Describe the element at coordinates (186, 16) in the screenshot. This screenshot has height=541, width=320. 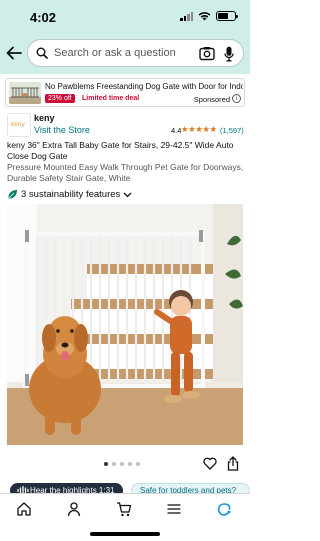
I see `cellular-signal-icon` at that location.